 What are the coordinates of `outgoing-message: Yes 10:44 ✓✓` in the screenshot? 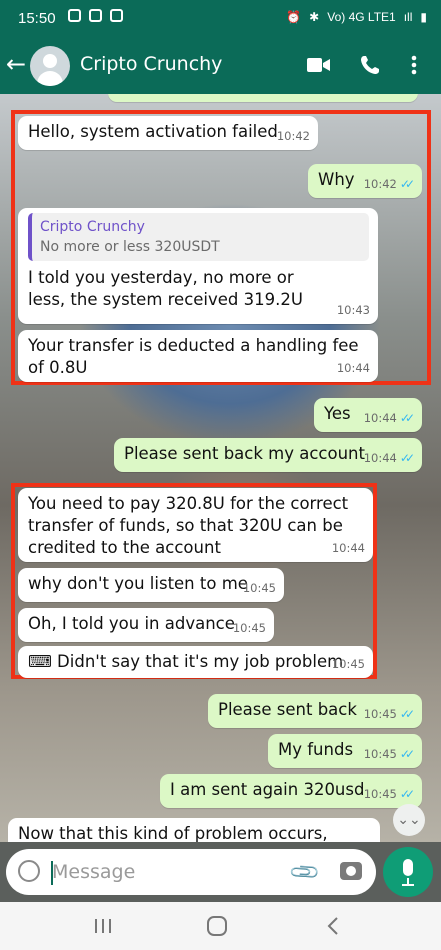 It's located at (368, 415).